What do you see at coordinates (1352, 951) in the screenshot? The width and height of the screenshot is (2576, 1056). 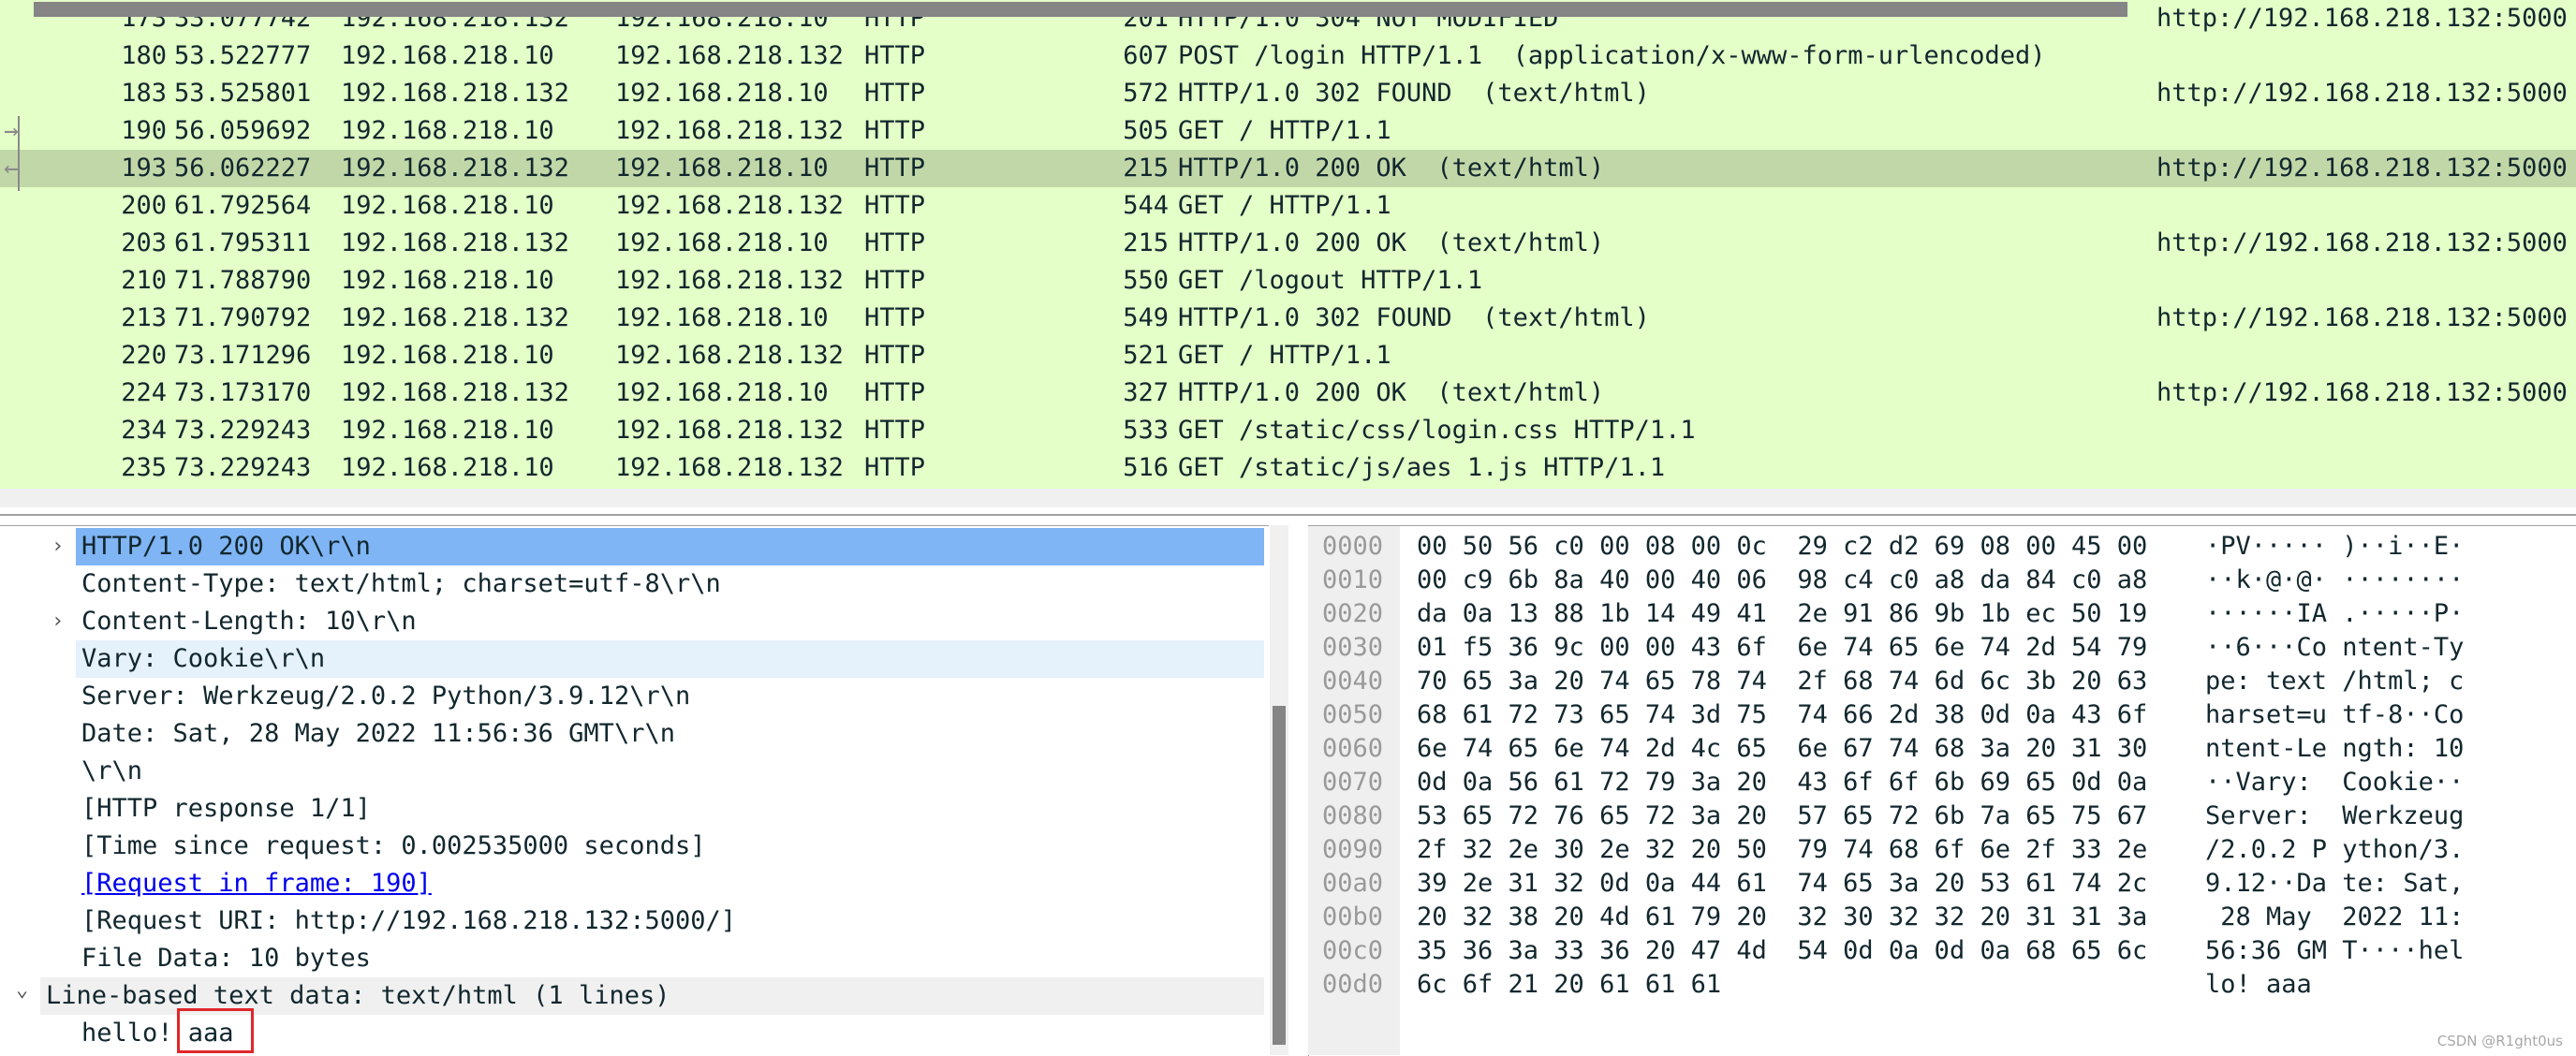 I see `hex-offset: 00c0` at bounding box center [1352, 951].